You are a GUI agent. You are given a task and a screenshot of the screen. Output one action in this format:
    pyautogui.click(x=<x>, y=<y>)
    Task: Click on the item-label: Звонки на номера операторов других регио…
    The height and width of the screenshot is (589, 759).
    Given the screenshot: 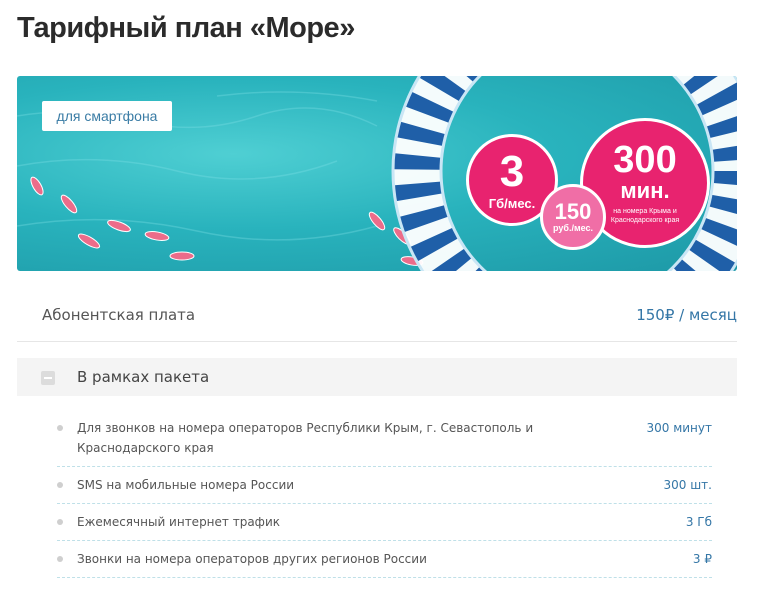 What is the action you would take?
    pyautogui.click(x=252, y=559)
    